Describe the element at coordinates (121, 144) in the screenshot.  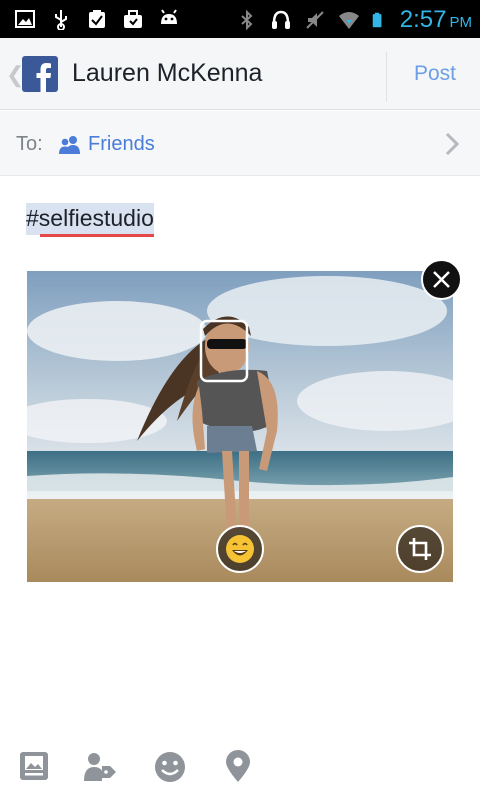
I see `audience-friends-label: Friends` at that location.